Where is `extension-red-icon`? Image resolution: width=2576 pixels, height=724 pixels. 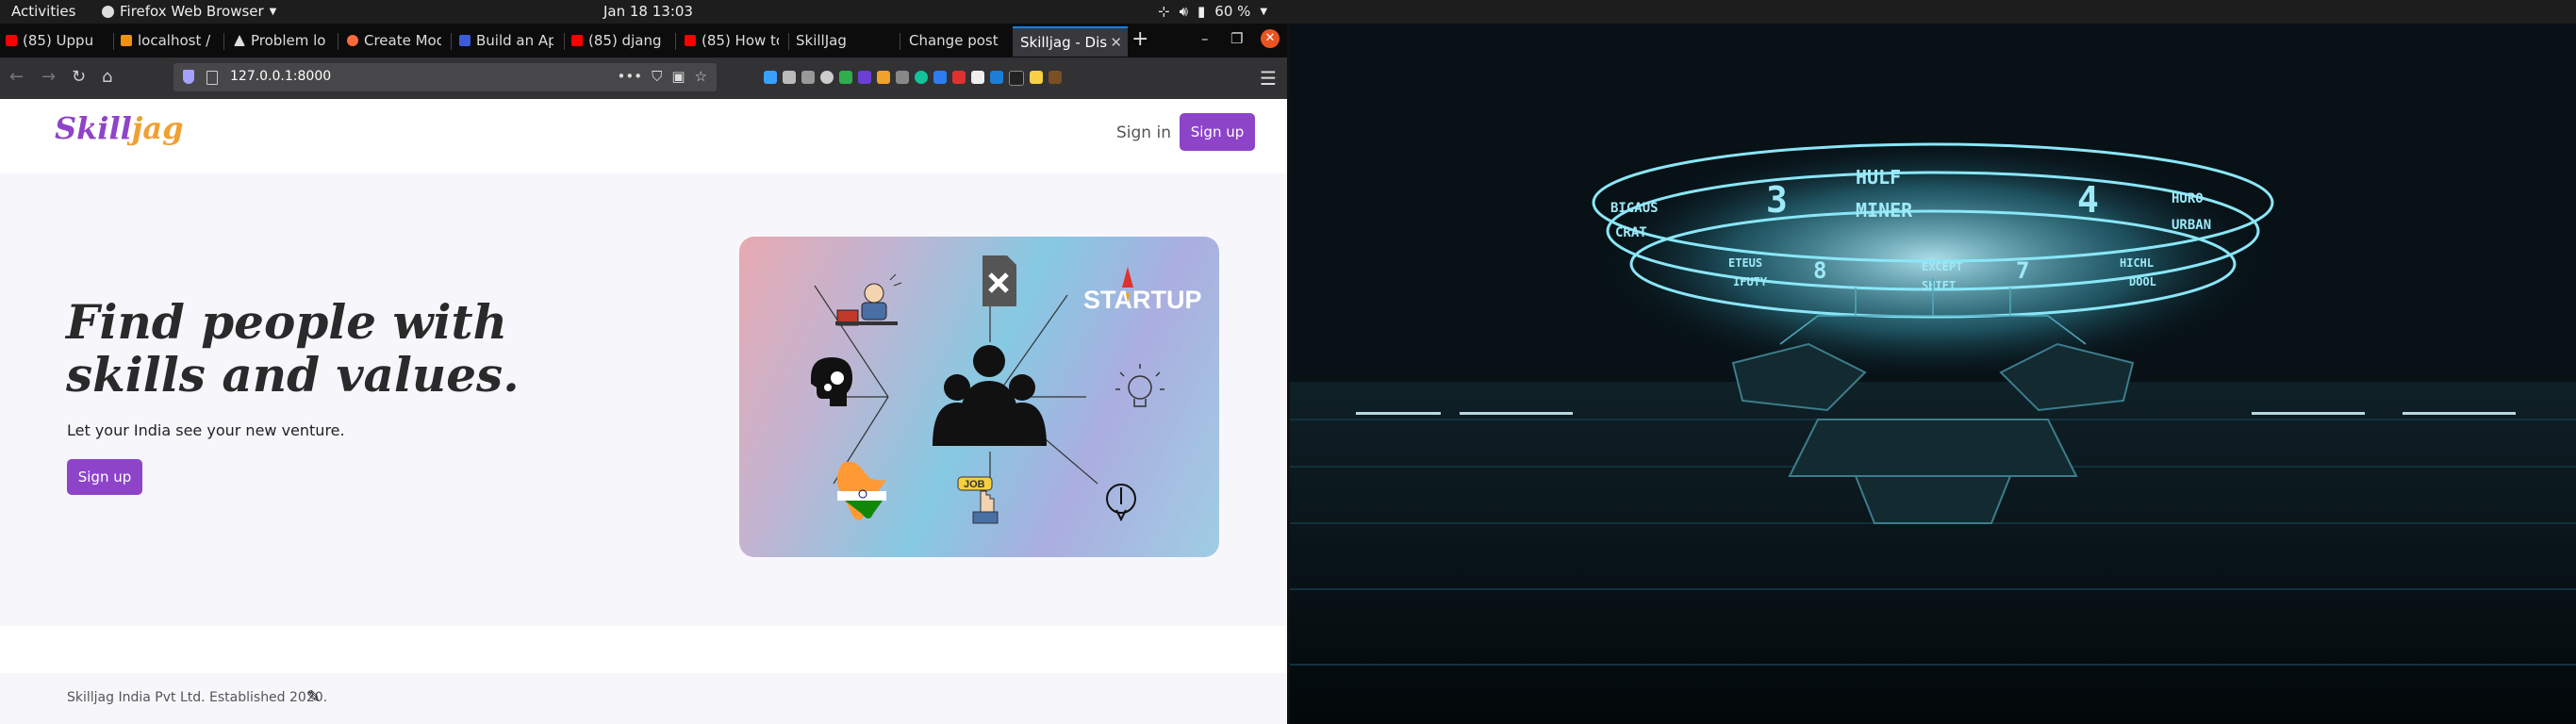
extension-red-icon is located at coordinates (959, 77).